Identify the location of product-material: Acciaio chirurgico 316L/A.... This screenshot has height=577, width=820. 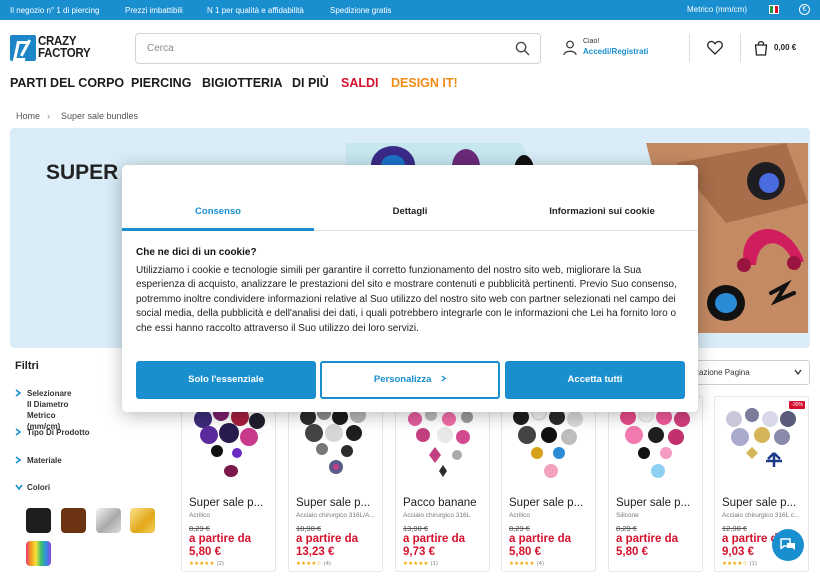
(335, 515).